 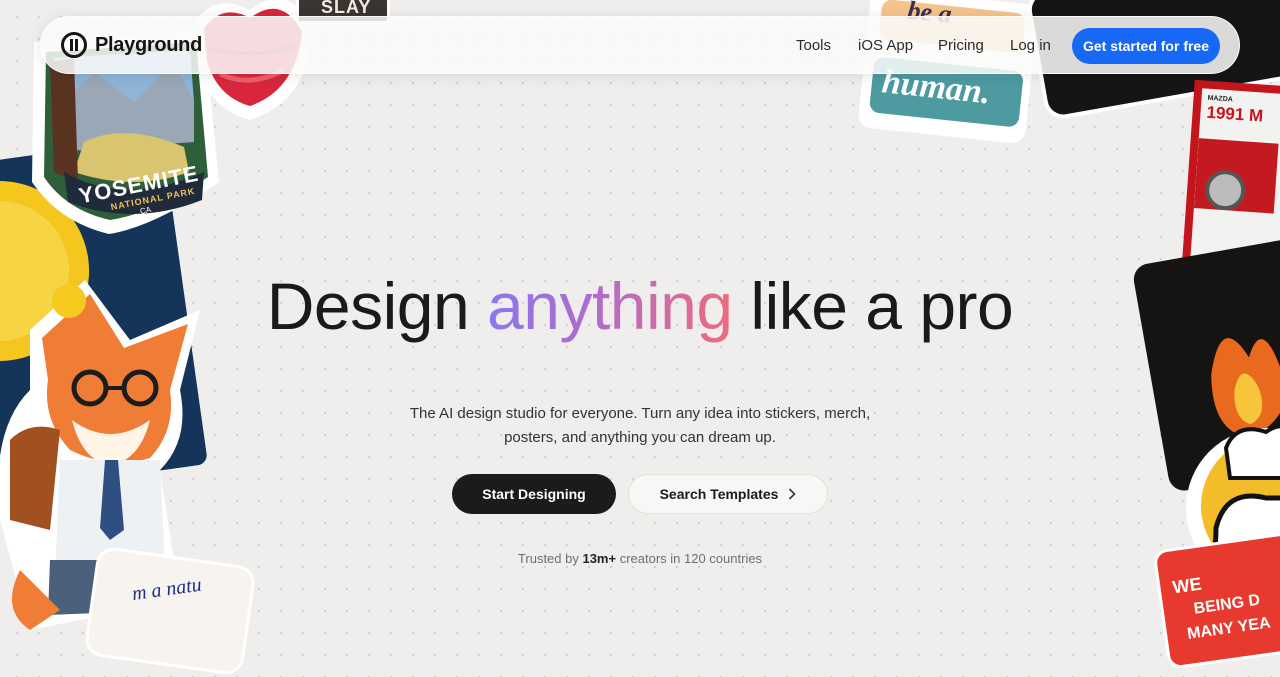 What do you see at coordinates (1146, 46) in the screenshot?
I see `get-started-button: Get started for free` at bounding box center [1146, 46].